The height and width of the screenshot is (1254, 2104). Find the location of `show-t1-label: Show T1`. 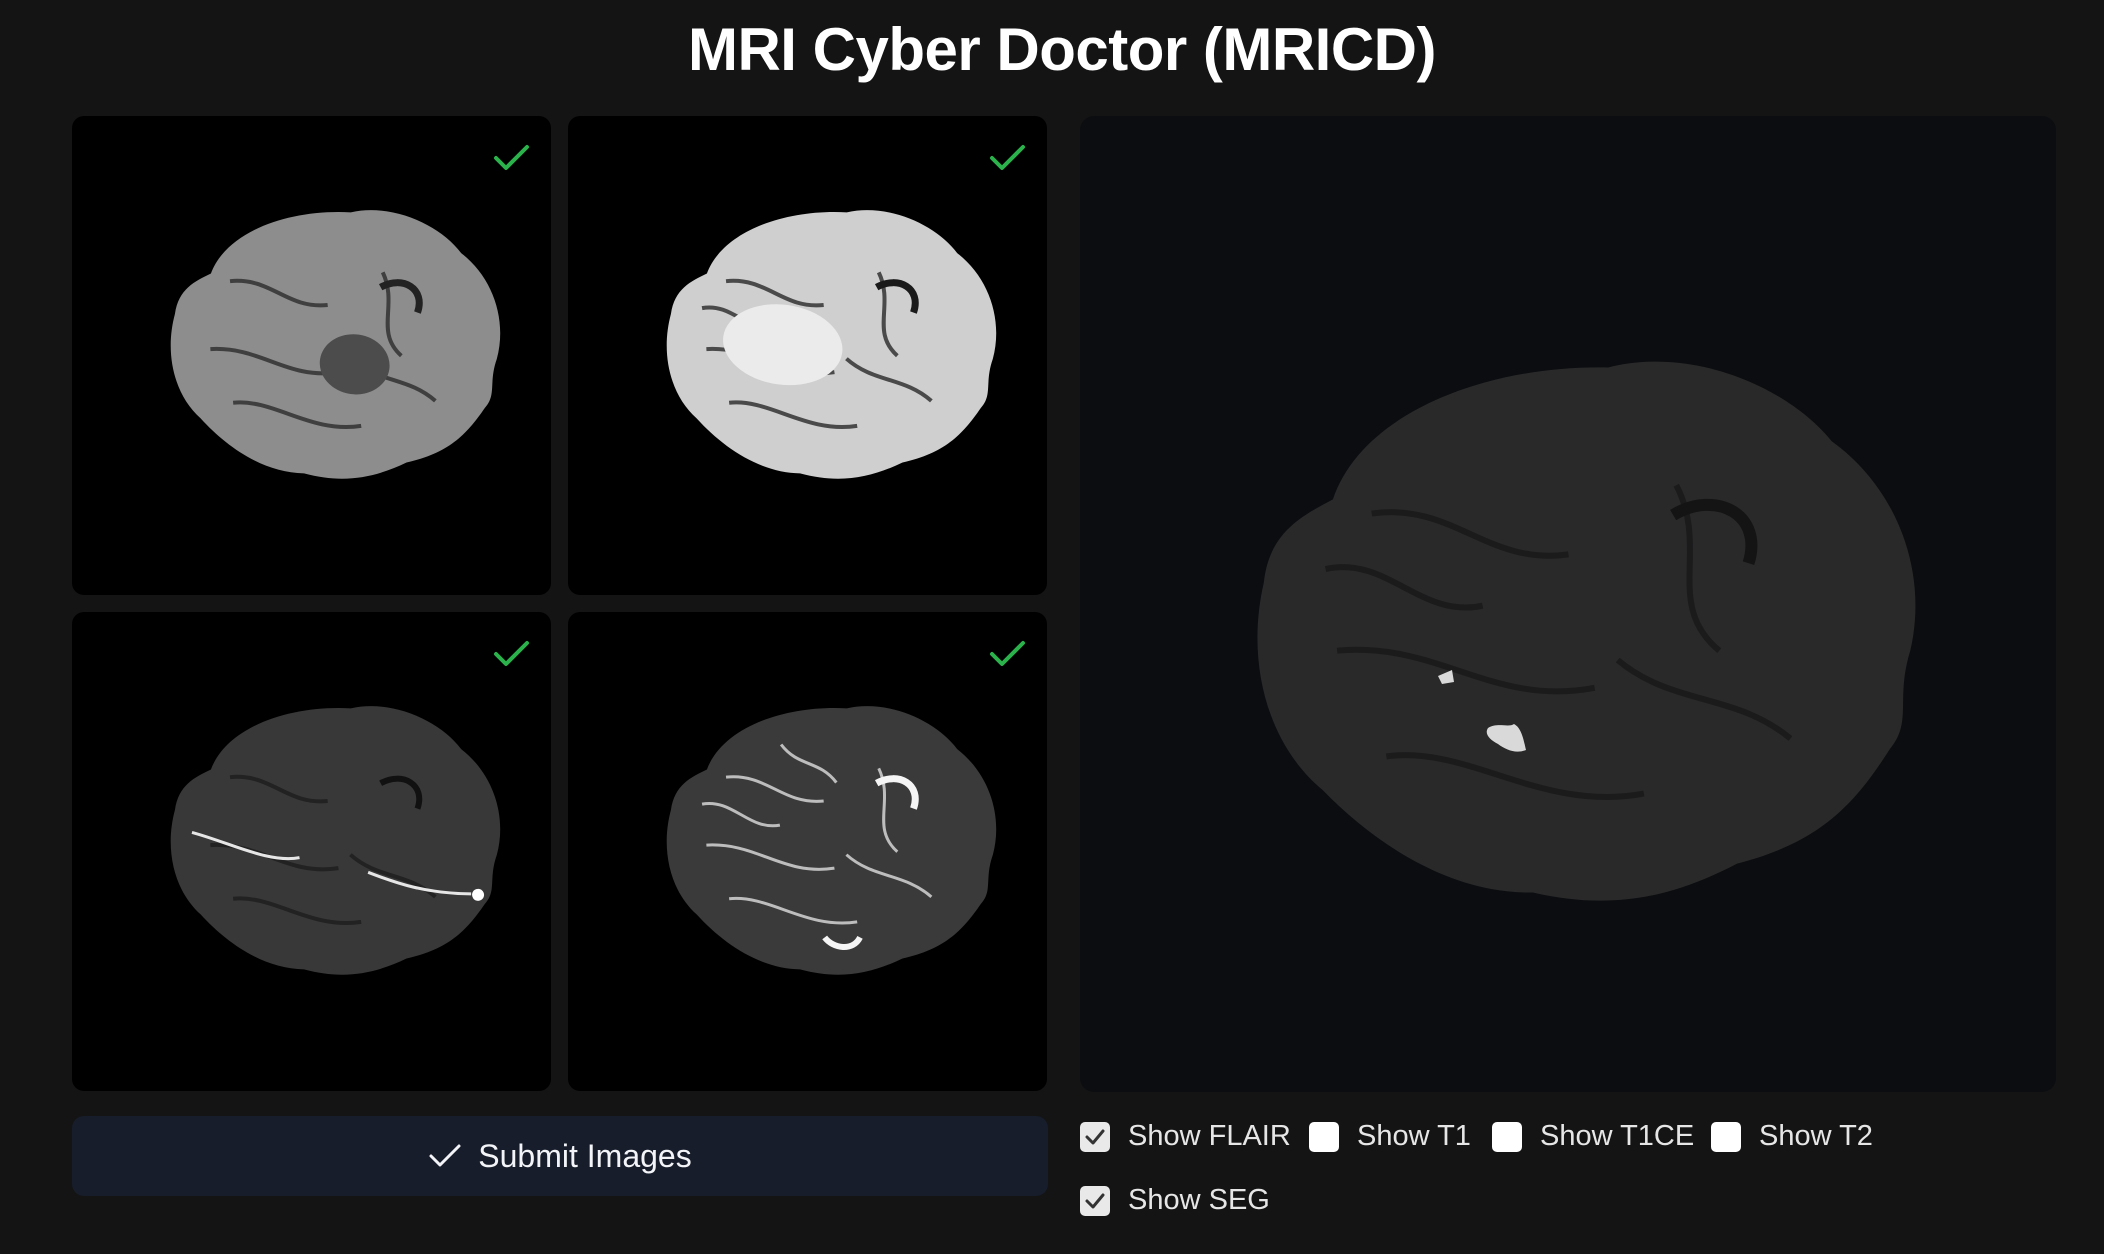

show-t1-label: Show T1 is located at coordinates (1414, 1136).